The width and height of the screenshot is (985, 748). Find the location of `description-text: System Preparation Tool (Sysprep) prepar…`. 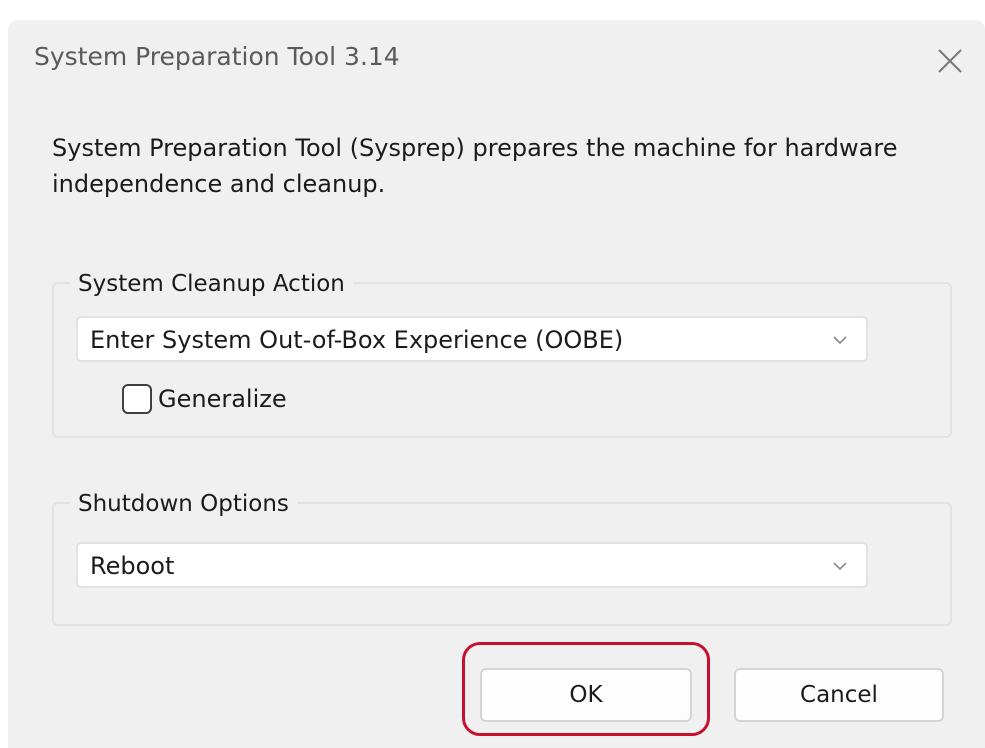

description-text: System Preparation Tool (Sysprep) prepar… is located at coordinates (475, 166).